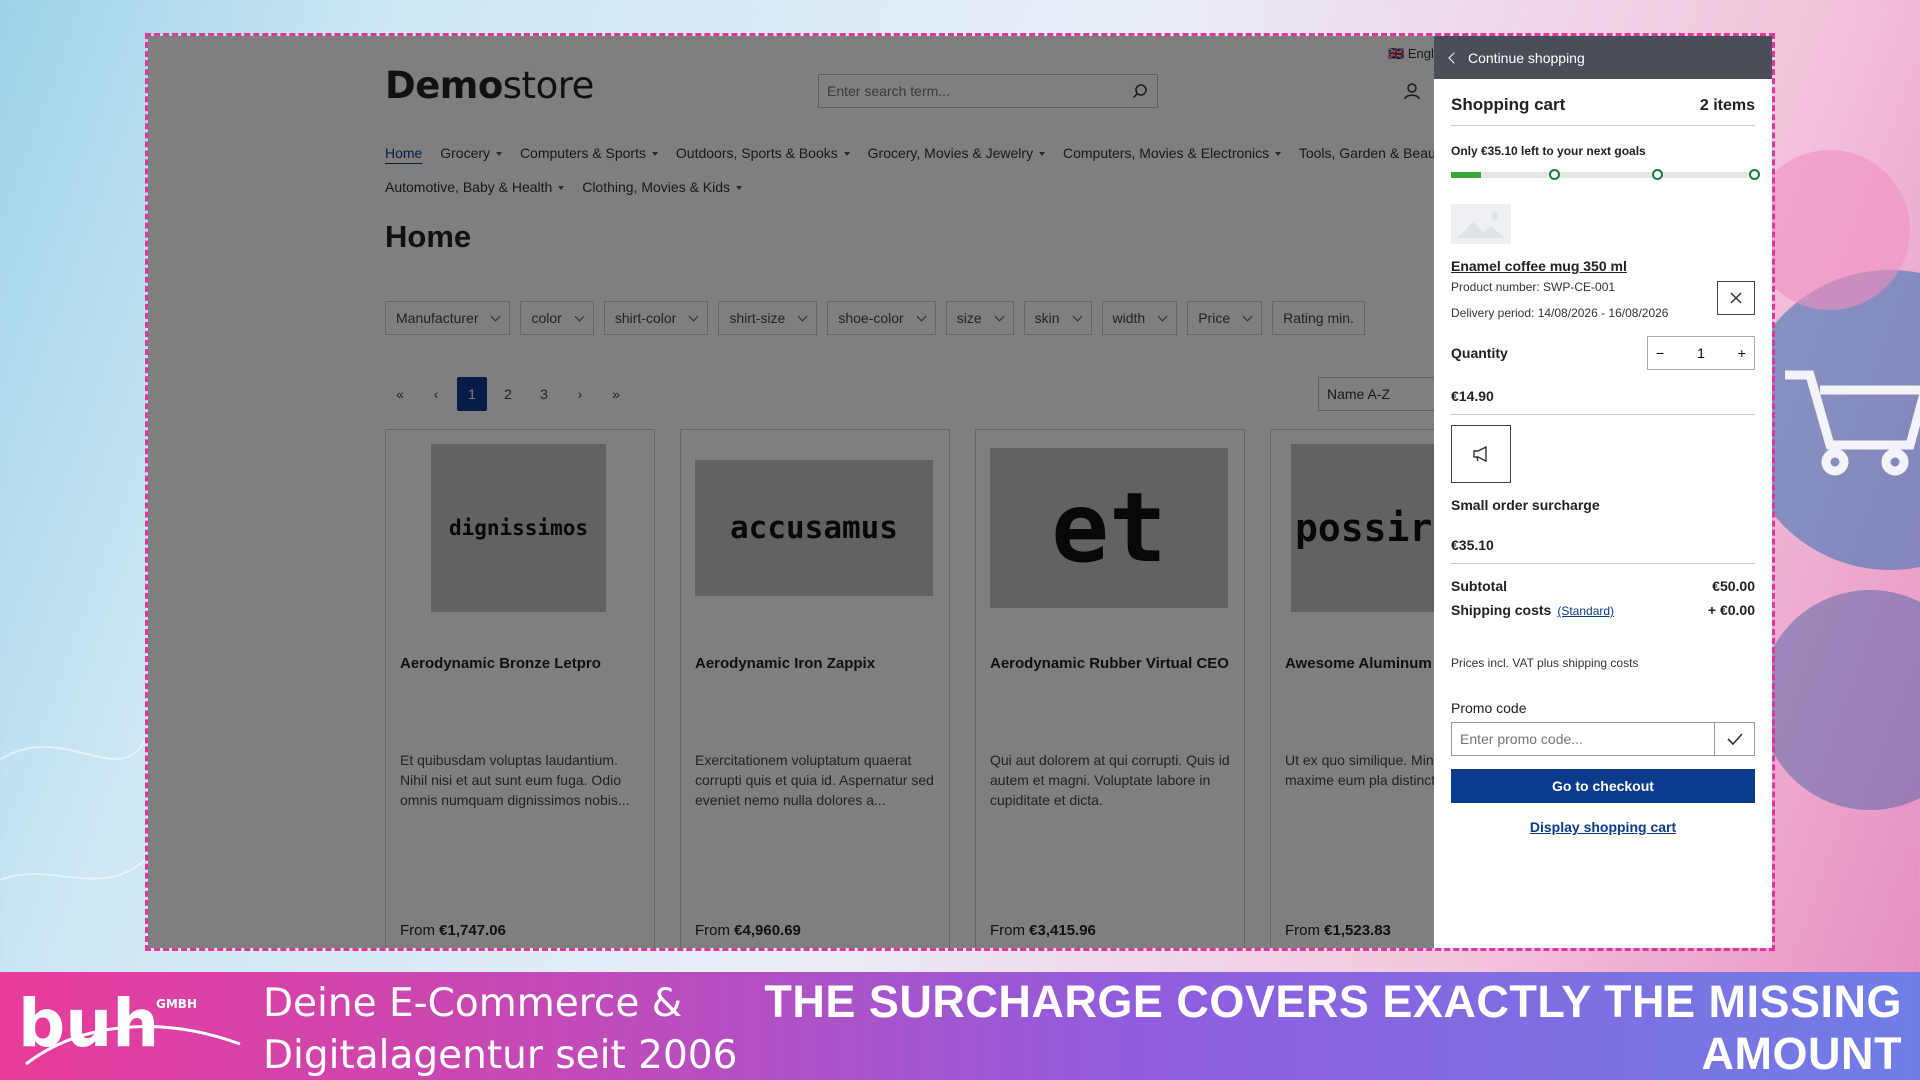 This screenshot has height=1080, width=1920. I want to click on continue-shopping-label: Continue shopping, so click(1526, 57).